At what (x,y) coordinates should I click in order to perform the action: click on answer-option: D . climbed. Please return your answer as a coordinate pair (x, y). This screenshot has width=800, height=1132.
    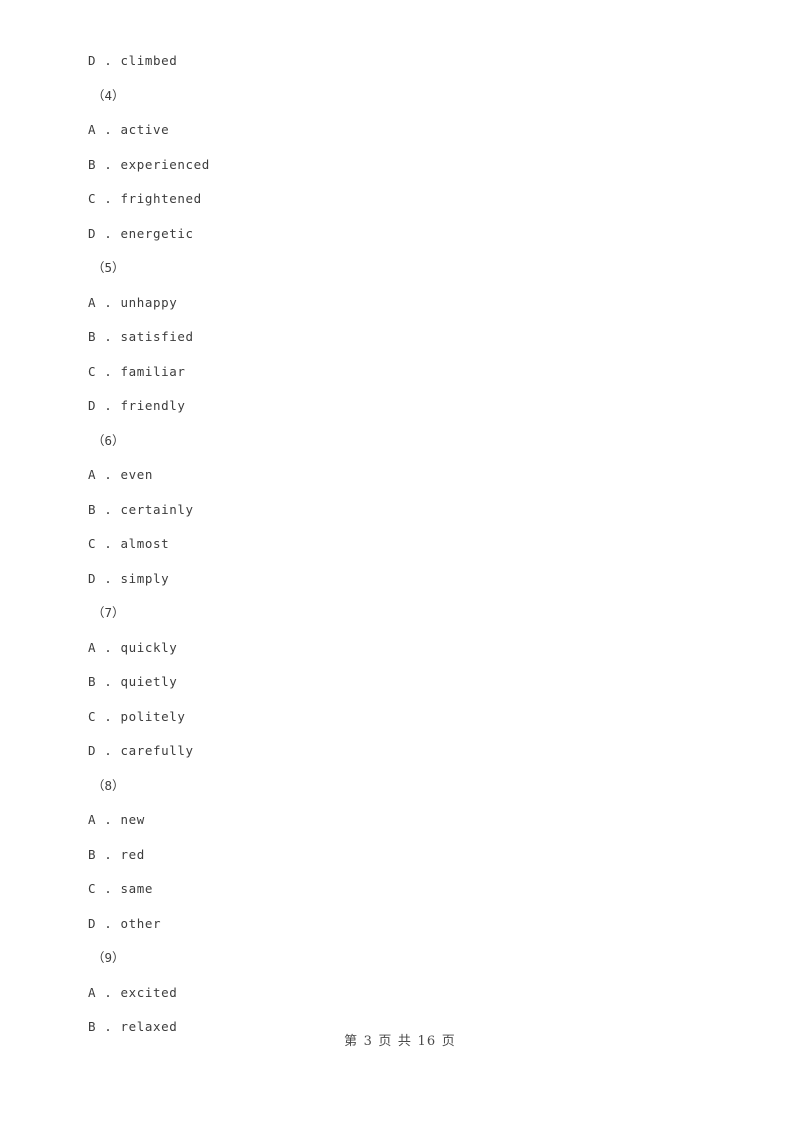
    Looking at the image, I should click on (133, 60).